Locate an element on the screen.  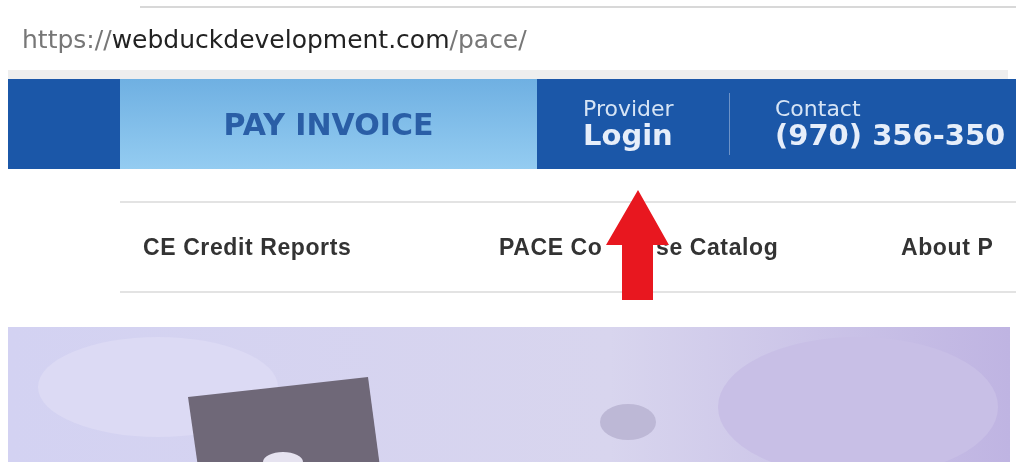
nav-link: About P is located at coordinates (947, 247).